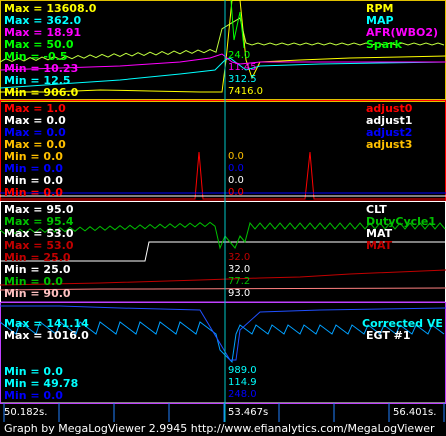  Describe the element at coordinates (41, 92) in the screenshot. I see `stat-label: Min = 906.0` at that location.